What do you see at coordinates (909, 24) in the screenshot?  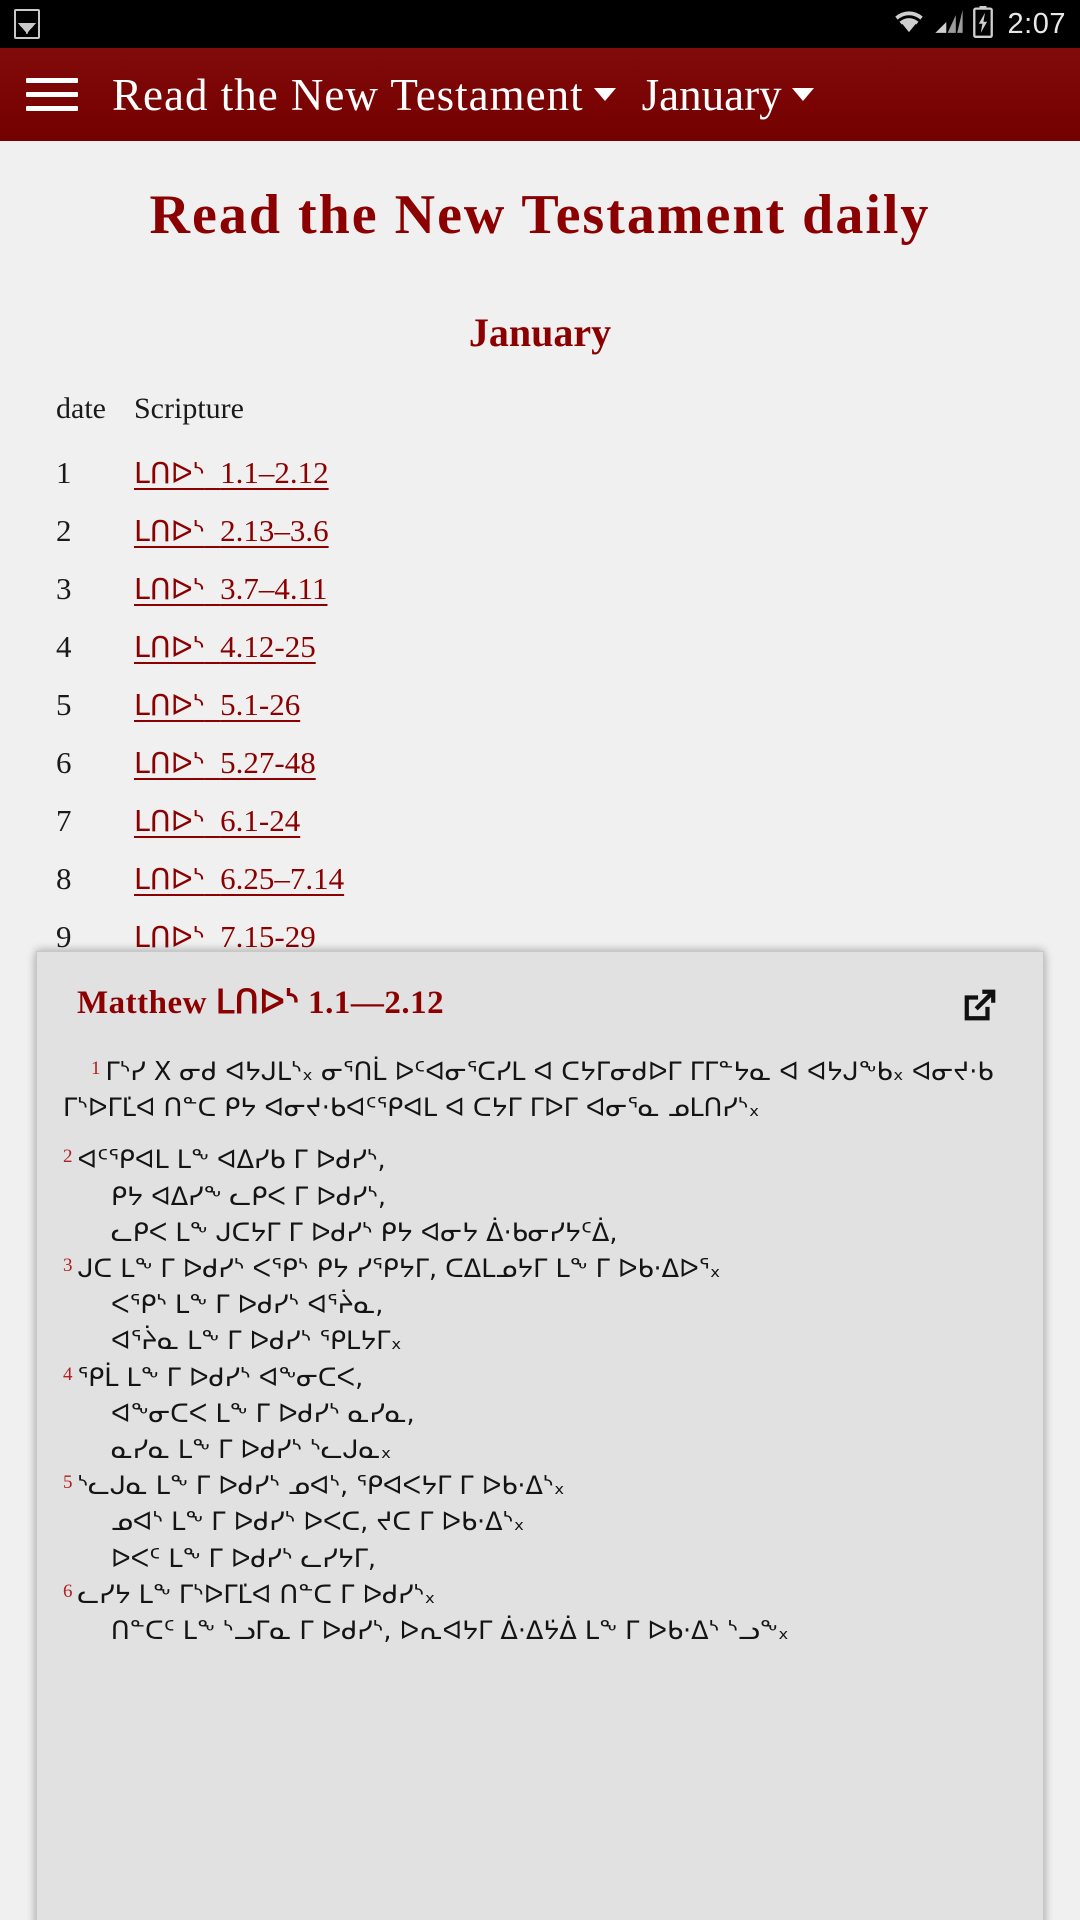 I see `wifi-icon` at bounding box center [909, 24].